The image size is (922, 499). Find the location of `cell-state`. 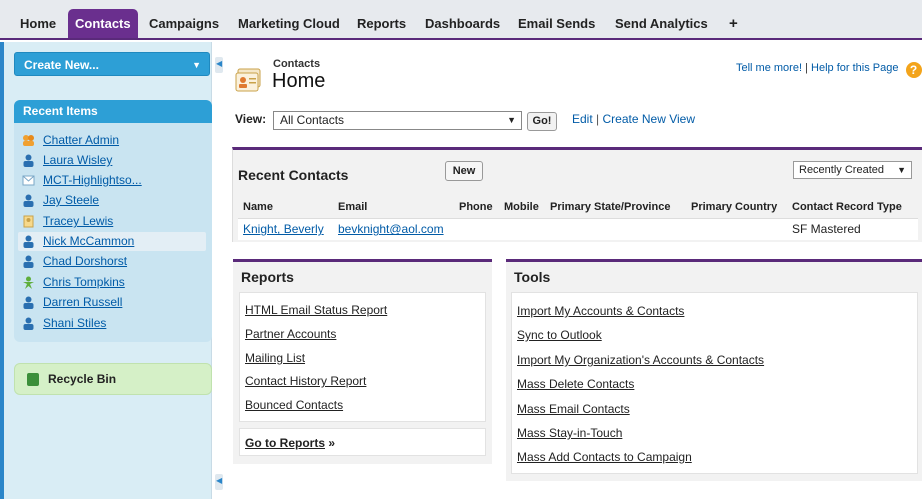

cell-state is located at coordinates (615, 229).